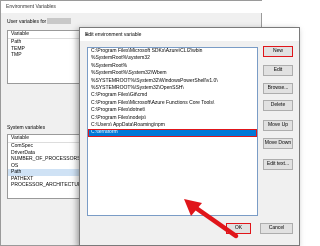 This screenshot has width=320, height=246. I want to click on window-title-bar: Environment Variables, so click(132, 7).